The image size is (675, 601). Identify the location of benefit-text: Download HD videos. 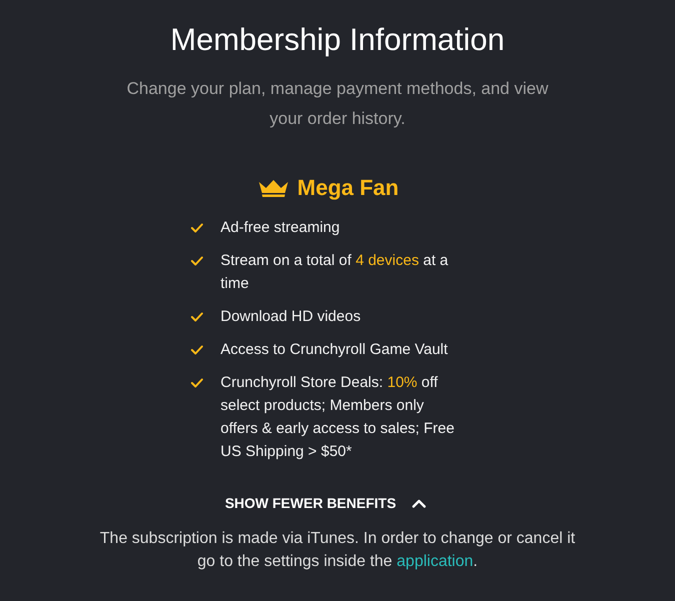
(291, 317).